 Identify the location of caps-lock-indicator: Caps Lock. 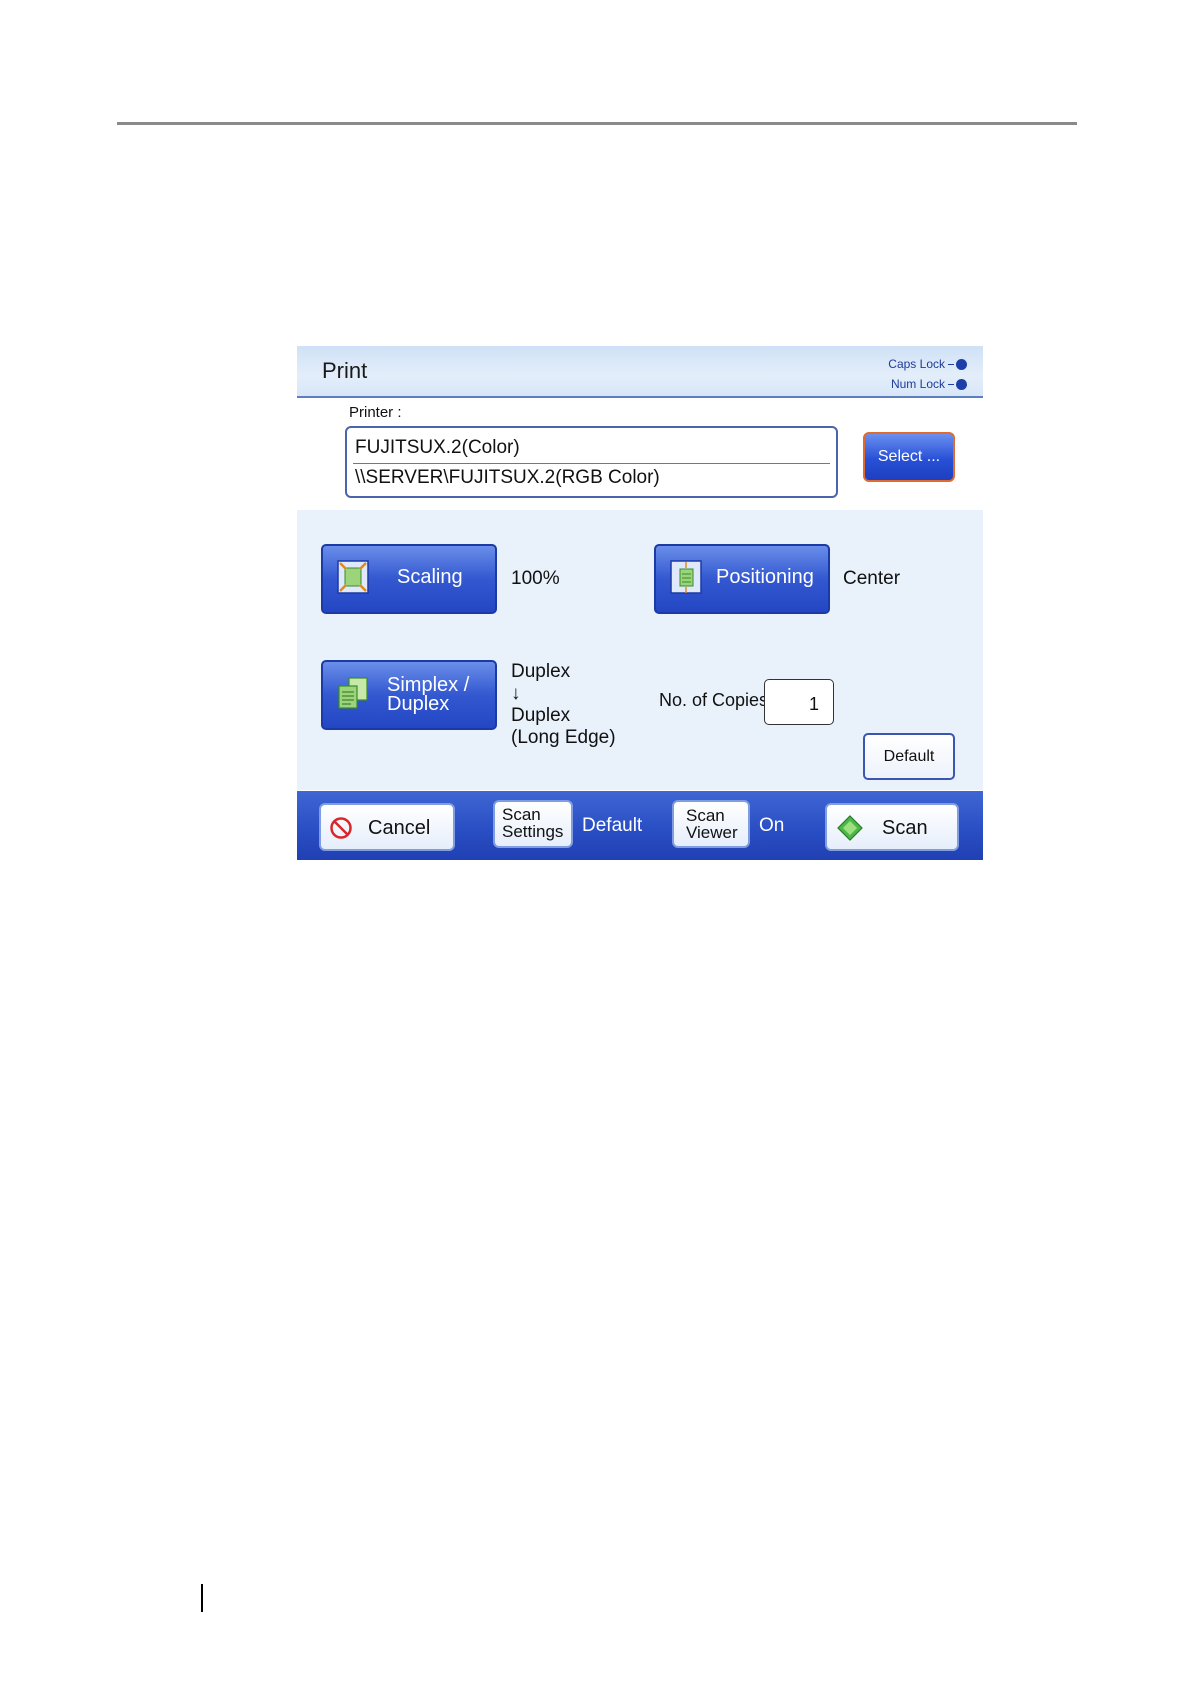
(927, 364).